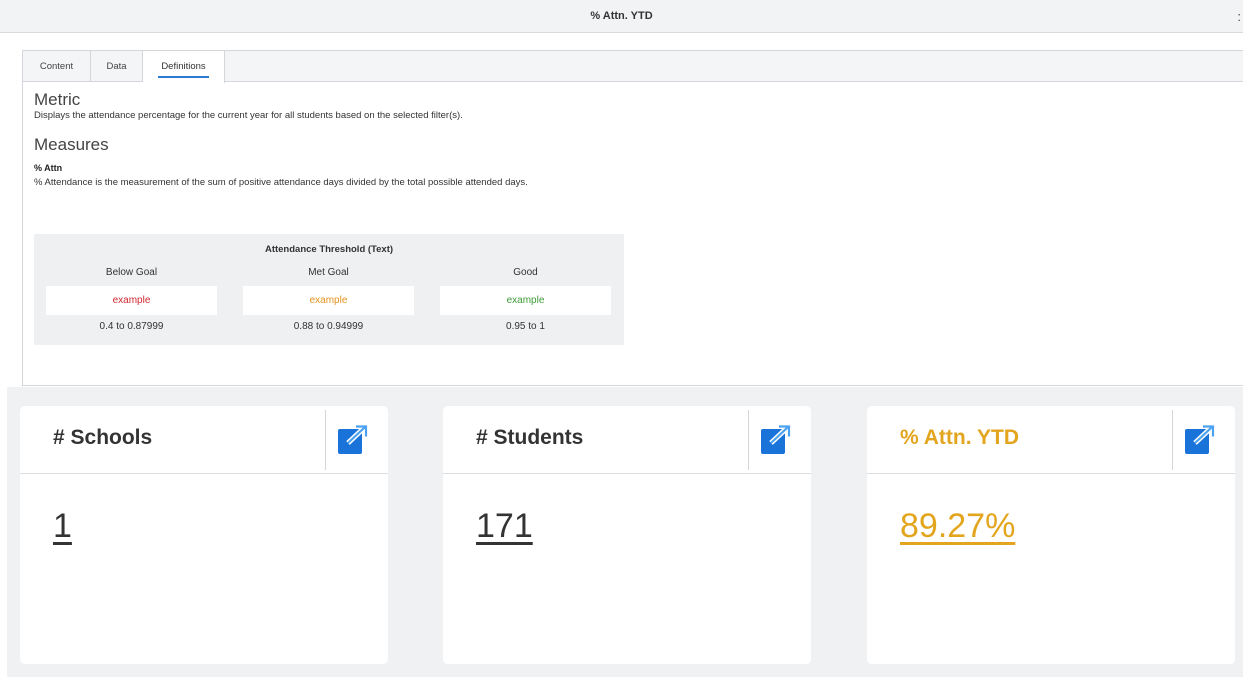 Image resolution: width=1243 pixels, height=677 pixels. I want to click on kpi-card-schools: # Schools 1, so click(204, 535).